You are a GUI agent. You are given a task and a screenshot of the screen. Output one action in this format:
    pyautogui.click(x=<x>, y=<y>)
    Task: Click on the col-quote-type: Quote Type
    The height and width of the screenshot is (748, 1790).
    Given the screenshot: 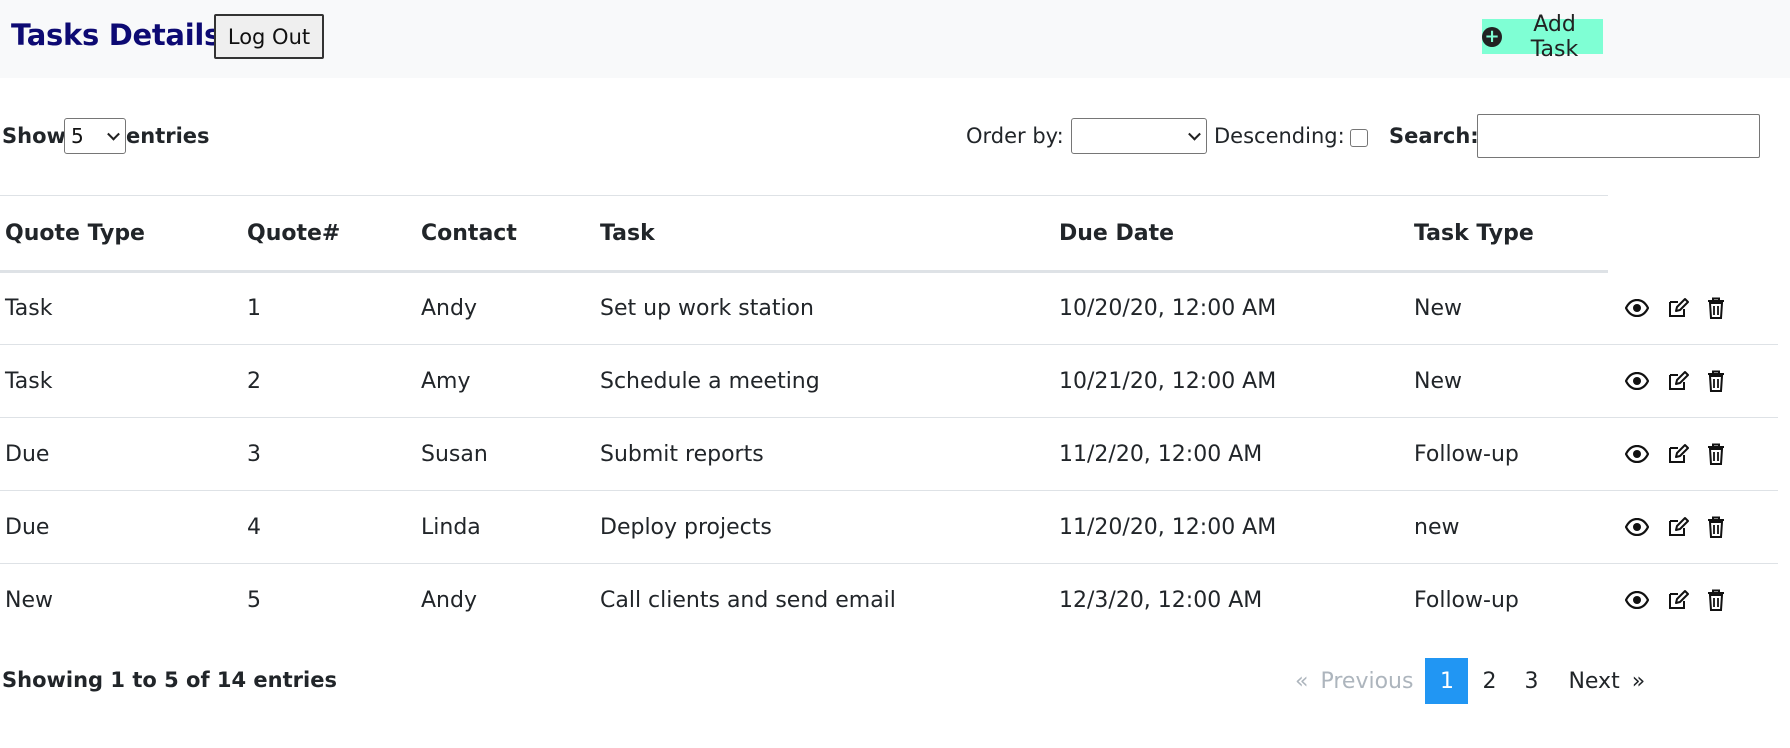 What is the action you would take?
    pyautogui.click(x=121, y=234)
    